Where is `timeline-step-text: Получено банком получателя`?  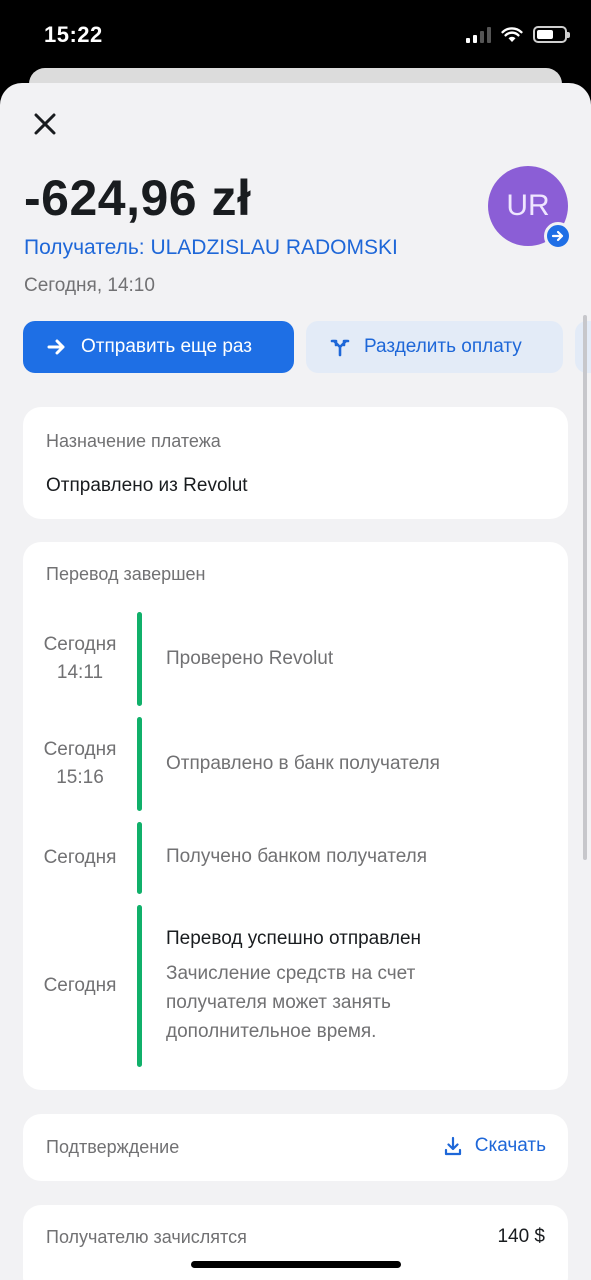 timeline-step-text: Получено банком получателя is located at coordinates (297, 856).